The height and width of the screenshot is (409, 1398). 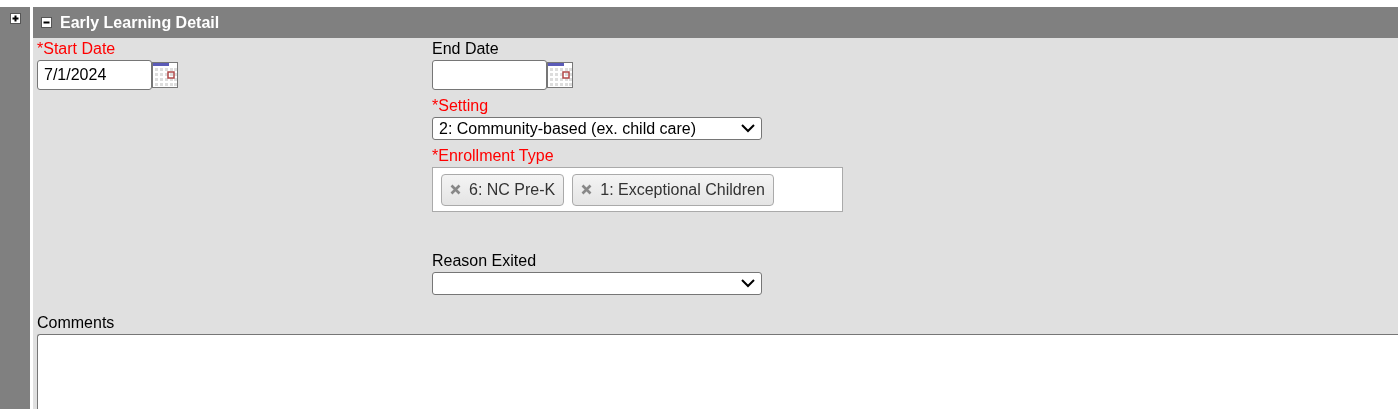 What do you see at coordinates (485, 261) in the screenshot?
I see `field-label: Reason Exited` at bounding box center [485, 261].